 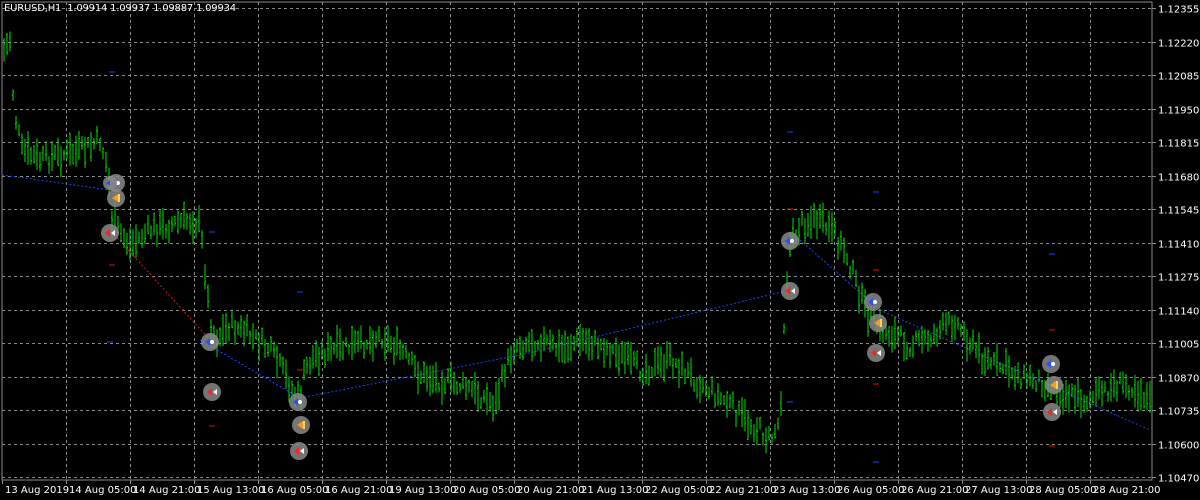 What do you see at coordinates (1178, 111) in the screenshot?
I see `price-tick-label: 1.11950` at bounding box center [1178, 111].